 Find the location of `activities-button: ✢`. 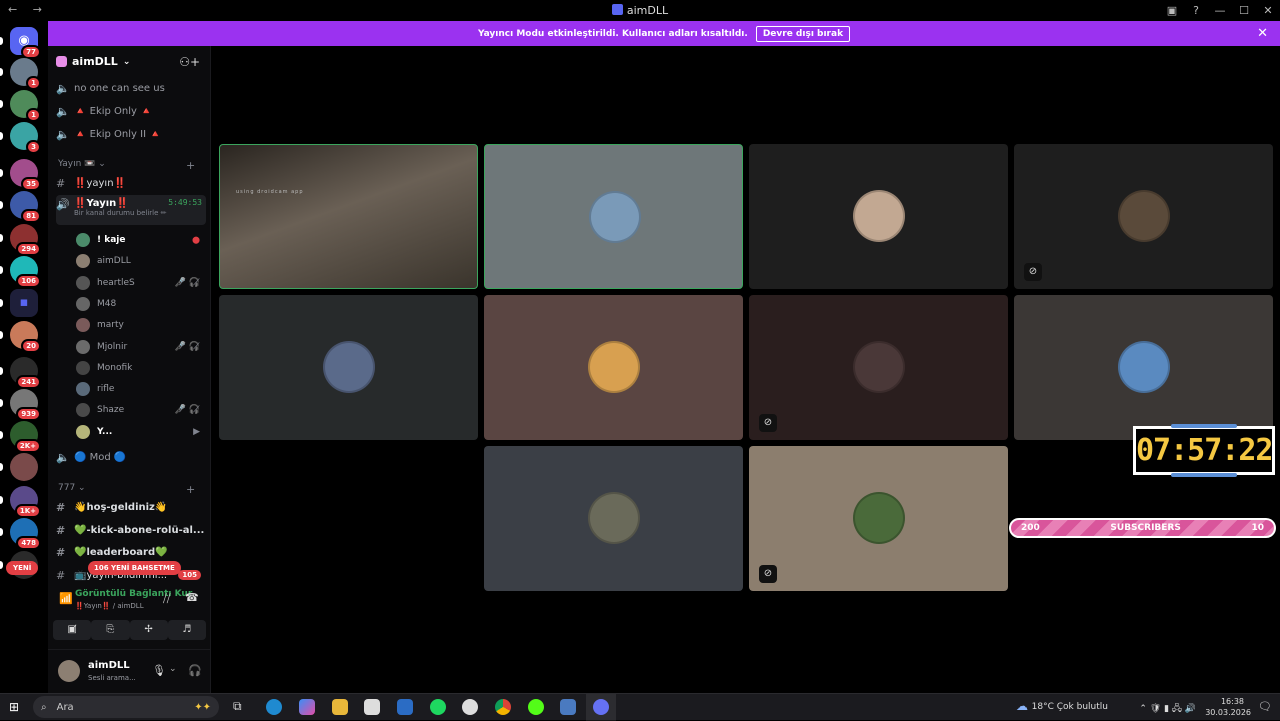

activities-button: ✢ is located at coordinates (148, 630).